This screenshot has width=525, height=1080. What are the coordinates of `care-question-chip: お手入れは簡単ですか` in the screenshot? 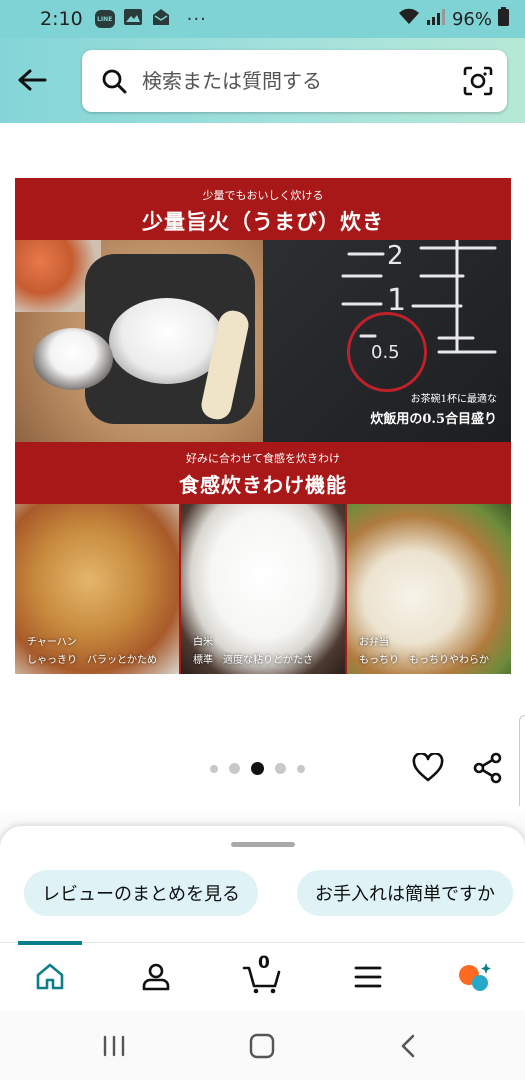 It's located at (405, 893).